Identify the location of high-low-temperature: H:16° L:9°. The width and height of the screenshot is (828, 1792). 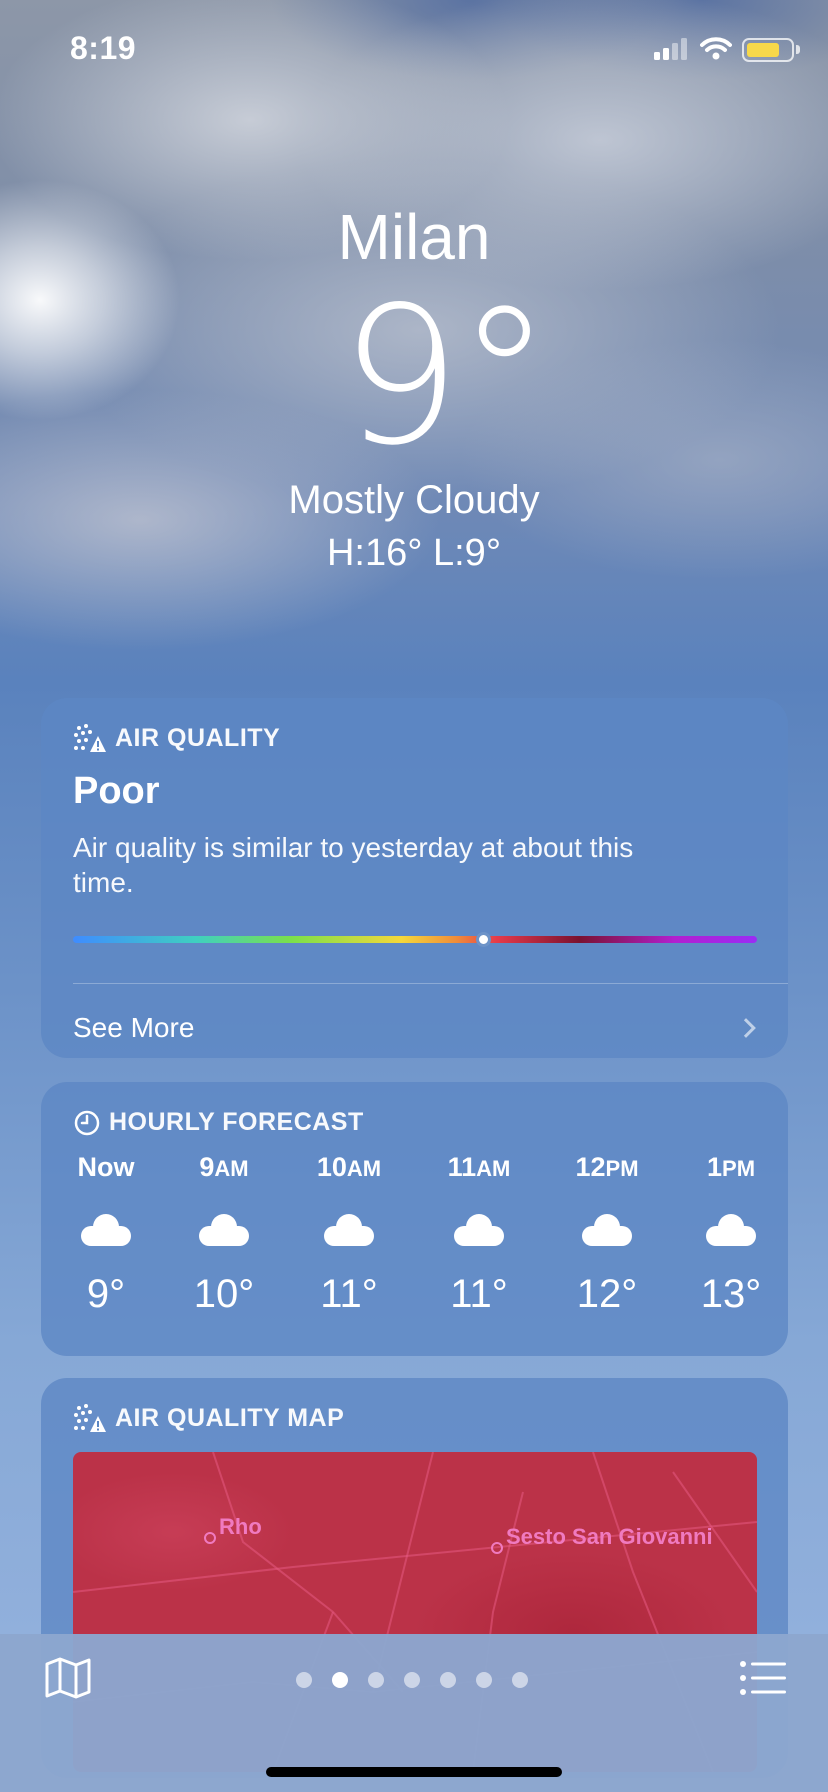
(414, 553).